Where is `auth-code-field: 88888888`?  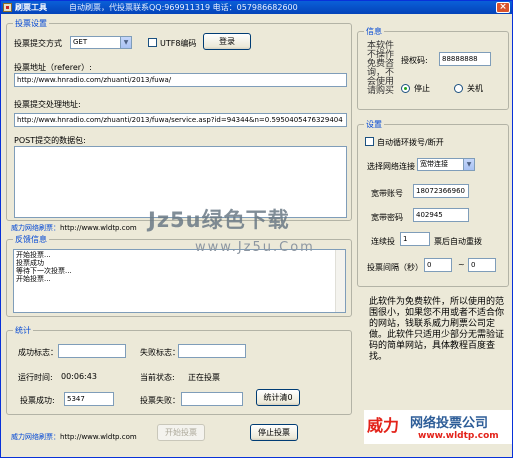
auth-code-field: 88888888 is located at coordinates (465, 59).